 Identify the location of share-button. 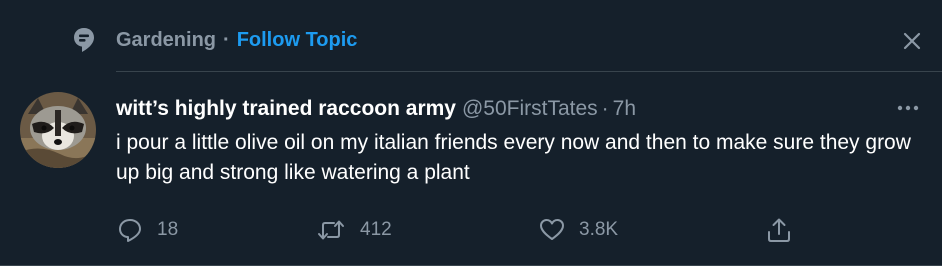
(779, 230).